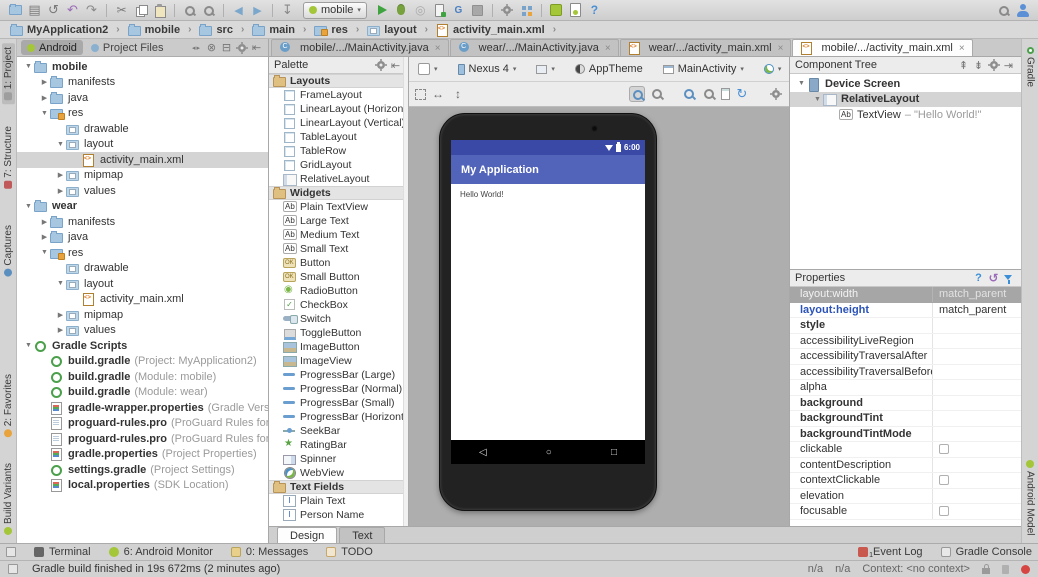 Image resolution: width=1038 pixels, height=577 pixels. Describe the element at coordinates (142, 346) in the screenshot. I see `tree-item: ▼ Gradle Scripts` at that location.